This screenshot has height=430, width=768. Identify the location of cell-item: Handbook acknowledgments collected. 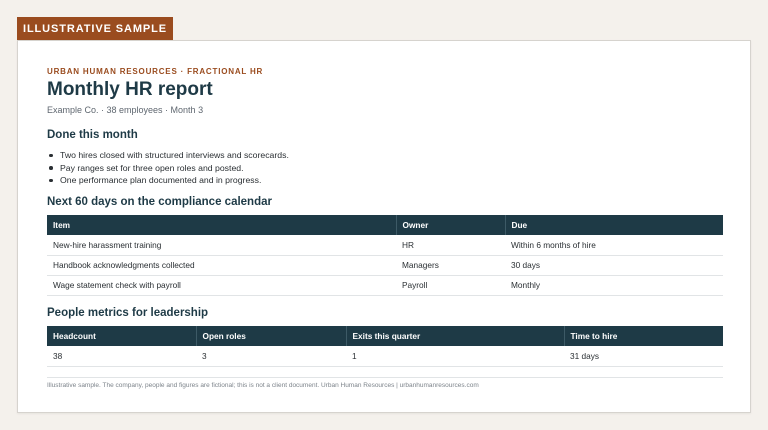
(221, 265).